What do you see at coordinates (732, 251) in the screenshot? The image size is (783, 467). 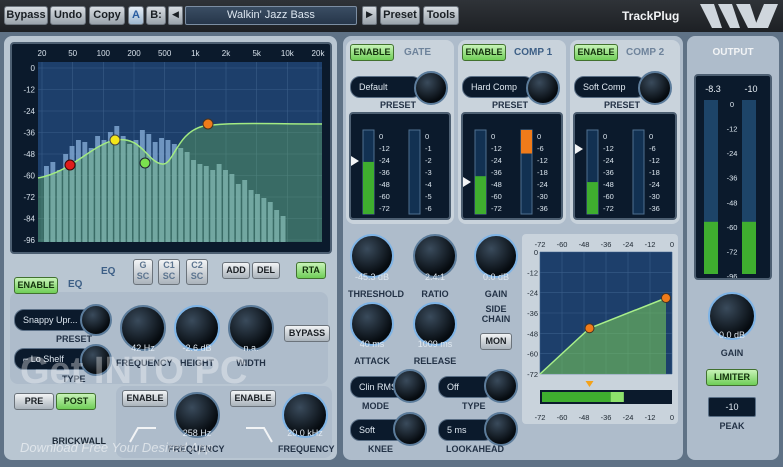 I see `output-scale-tick: -72` at bounding box center [732, 251].